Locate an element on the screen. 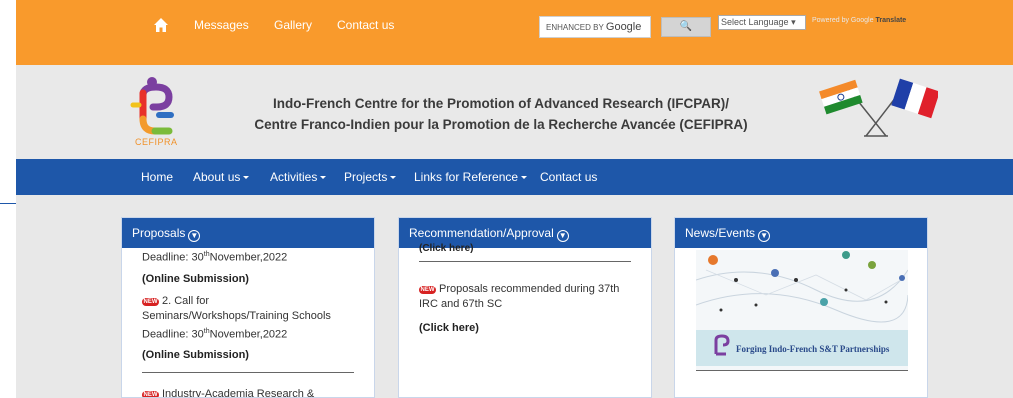 This screenshot has width=1013, height=398. nav-activities: Activities is located at coordinates (298, 177).